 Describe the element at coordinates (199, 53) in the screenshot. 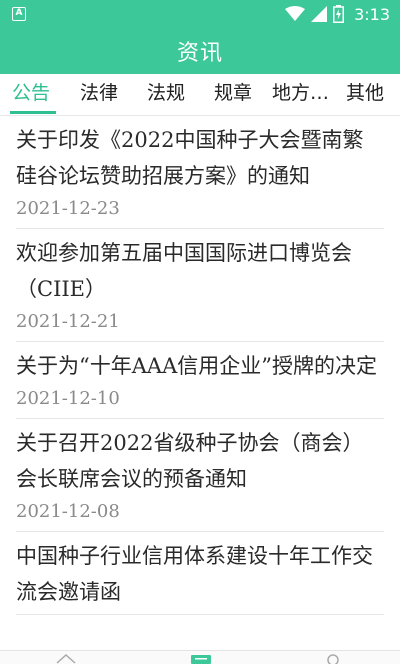

I see `page-title: 资讯` at that location.